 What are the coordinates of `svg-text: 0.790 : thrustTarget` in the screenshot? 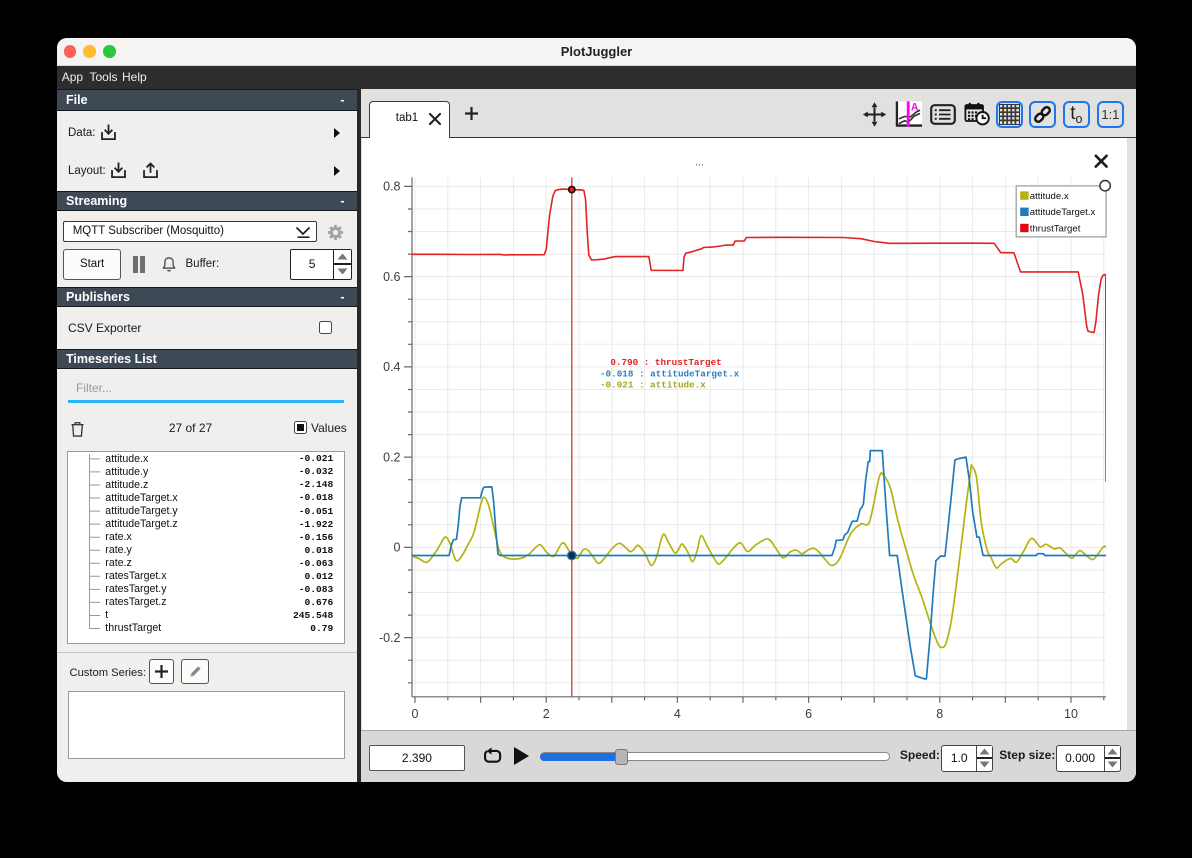 It's located at (662, 361).